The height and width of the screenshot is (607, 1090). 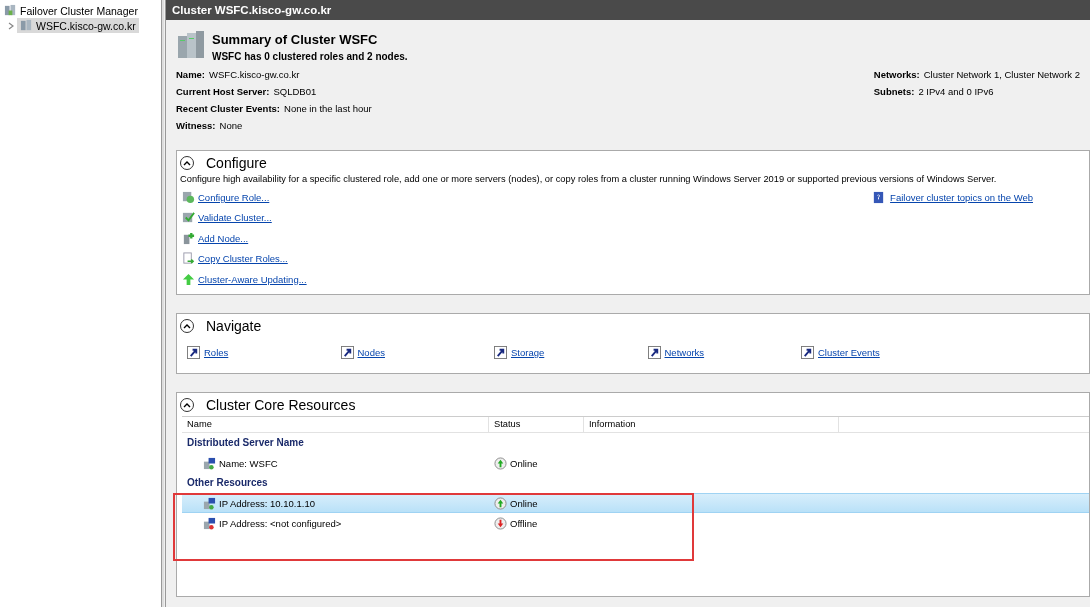 What do you see at coordinates (1001, 74) in the screenshot?
I see `property-value: Cluster Network 1, Cluster Network 2` at bounding box center [1001, 74].